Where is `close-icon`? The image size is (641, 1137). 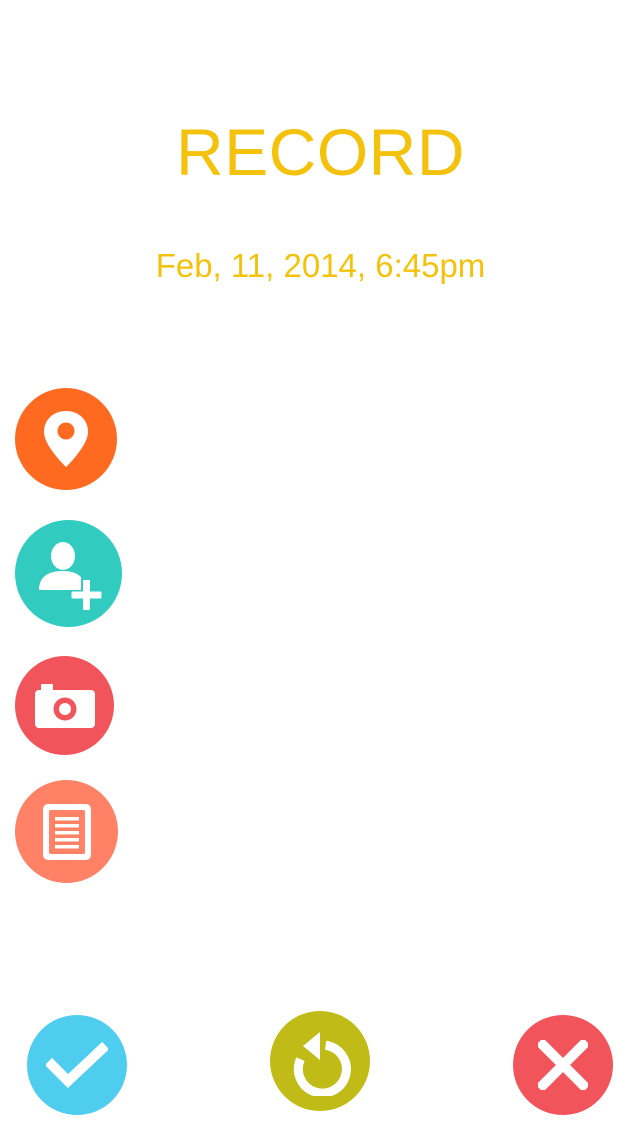 close-icon is located at coordinates (563, 1065).